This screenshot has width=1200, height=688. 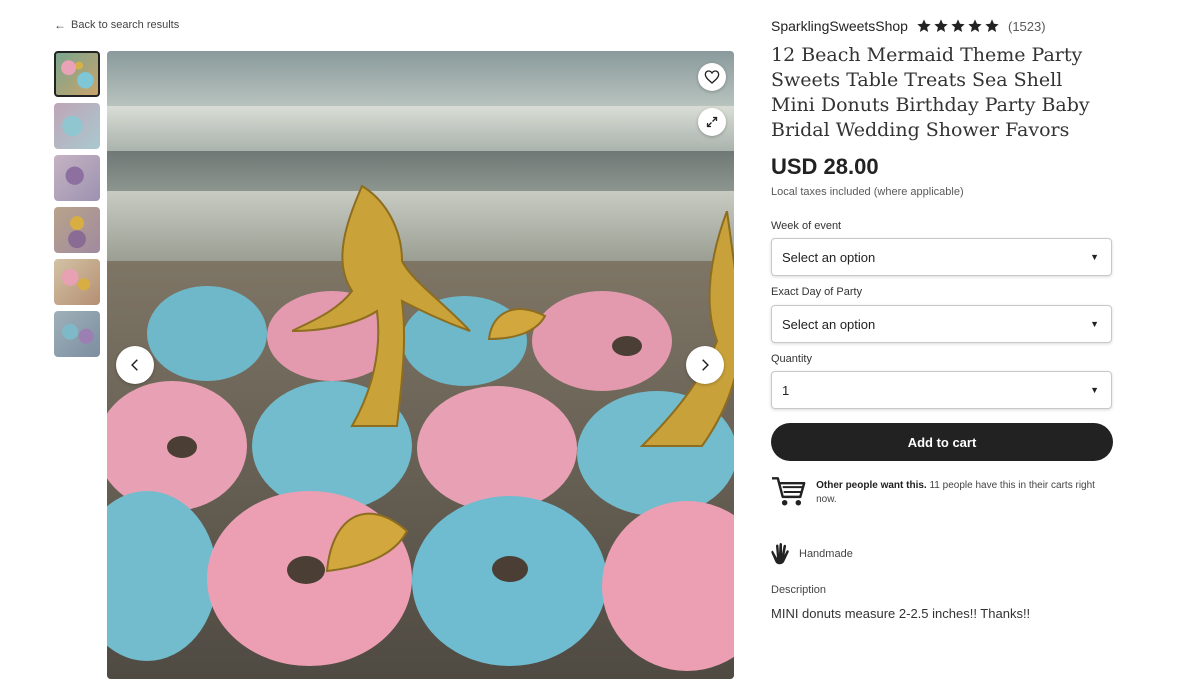 I want to click on handmade-highlight: Handmade, so click(x=812, y=554).